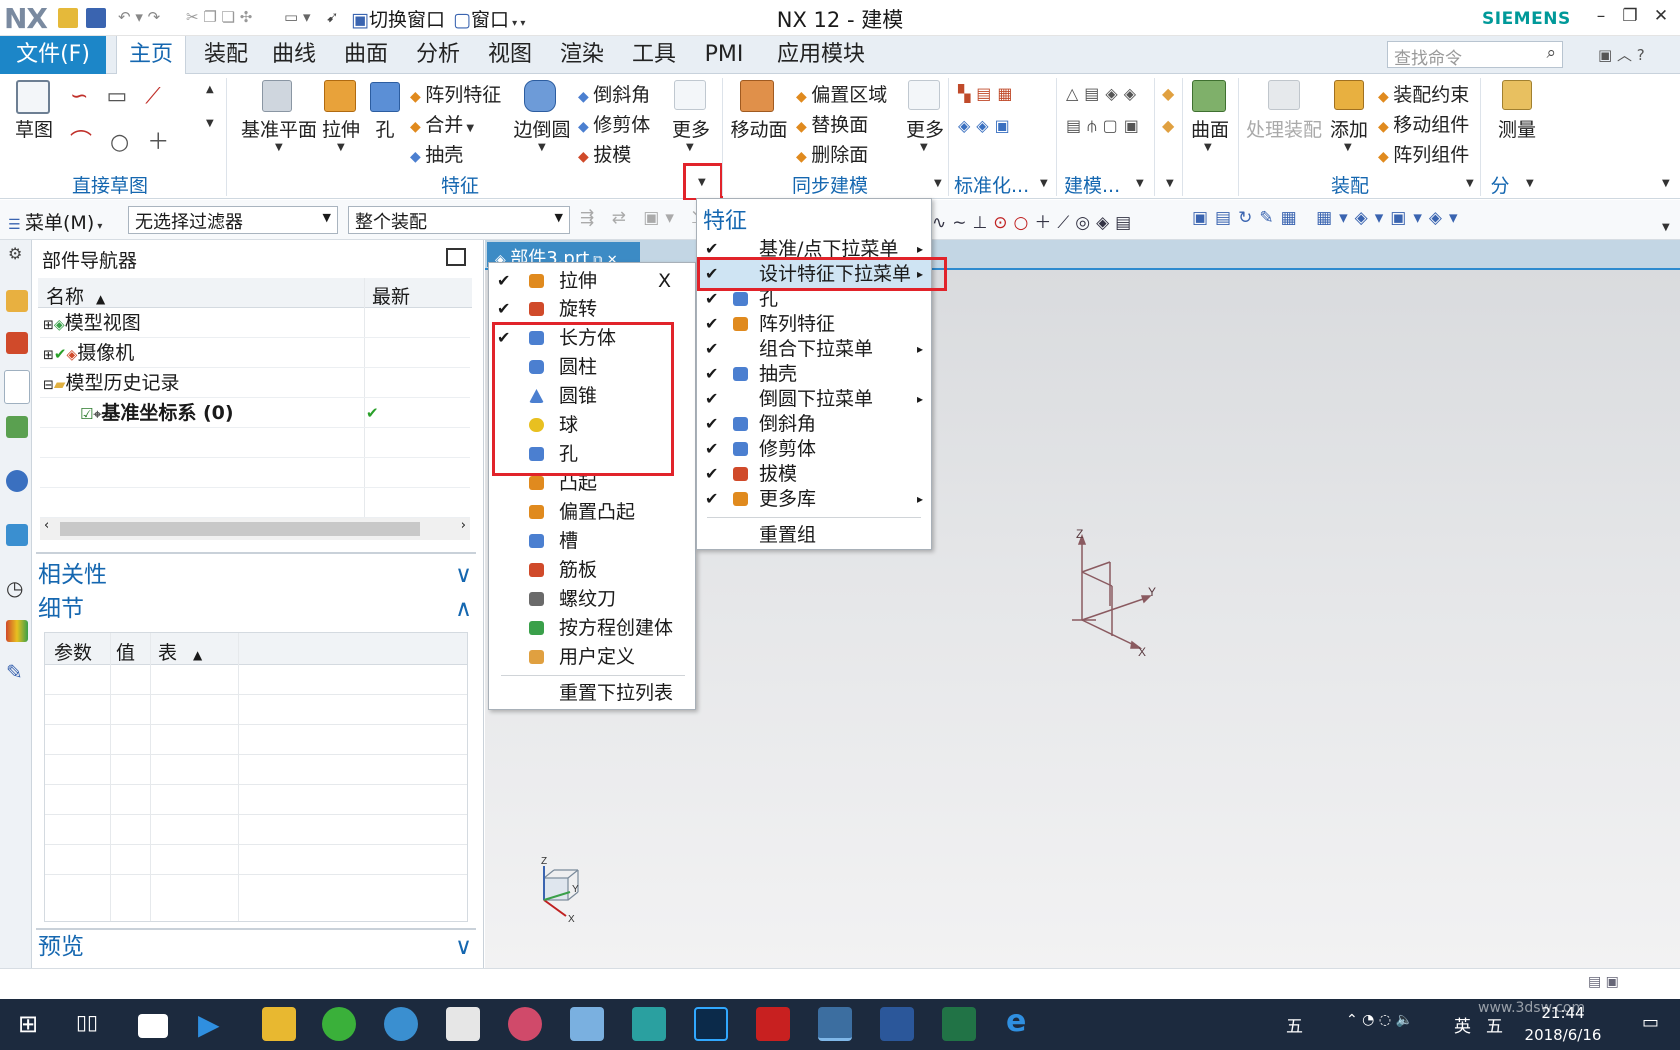  I want to click on menu-button: ☰ 菜单(M) ▾, so click(55, 221).